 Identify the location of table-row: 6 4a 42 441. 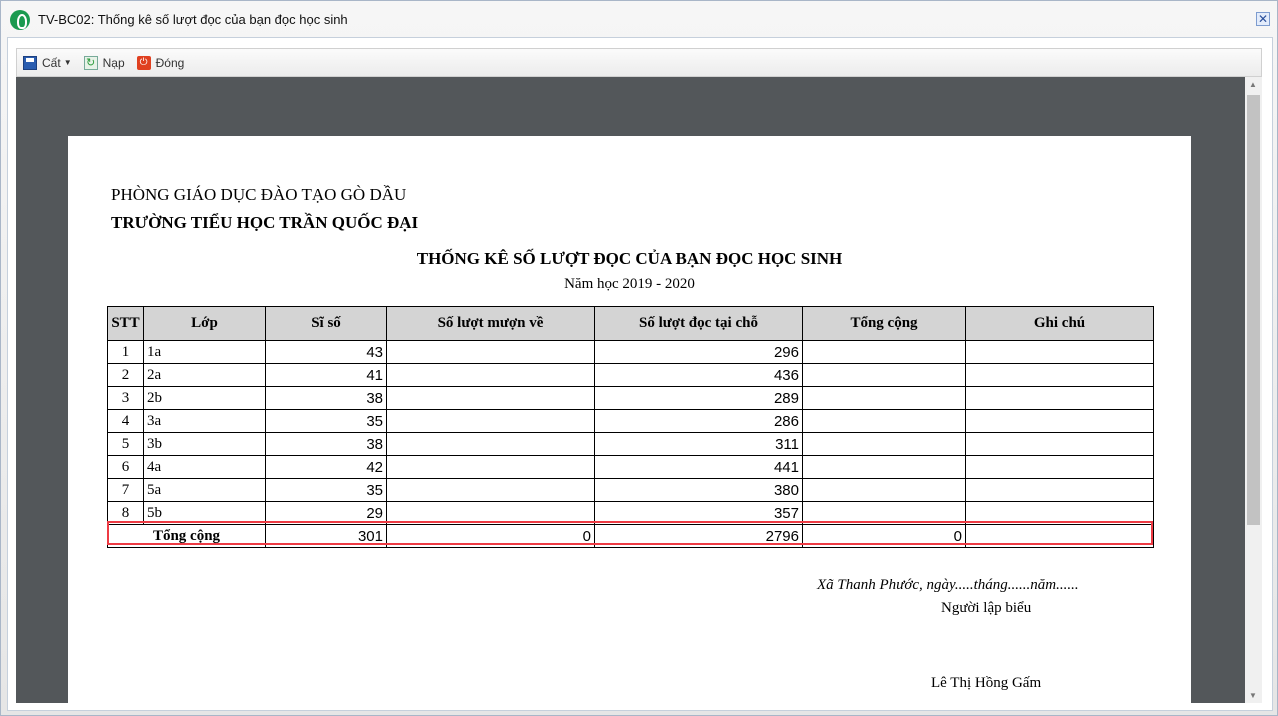
(630, 467).